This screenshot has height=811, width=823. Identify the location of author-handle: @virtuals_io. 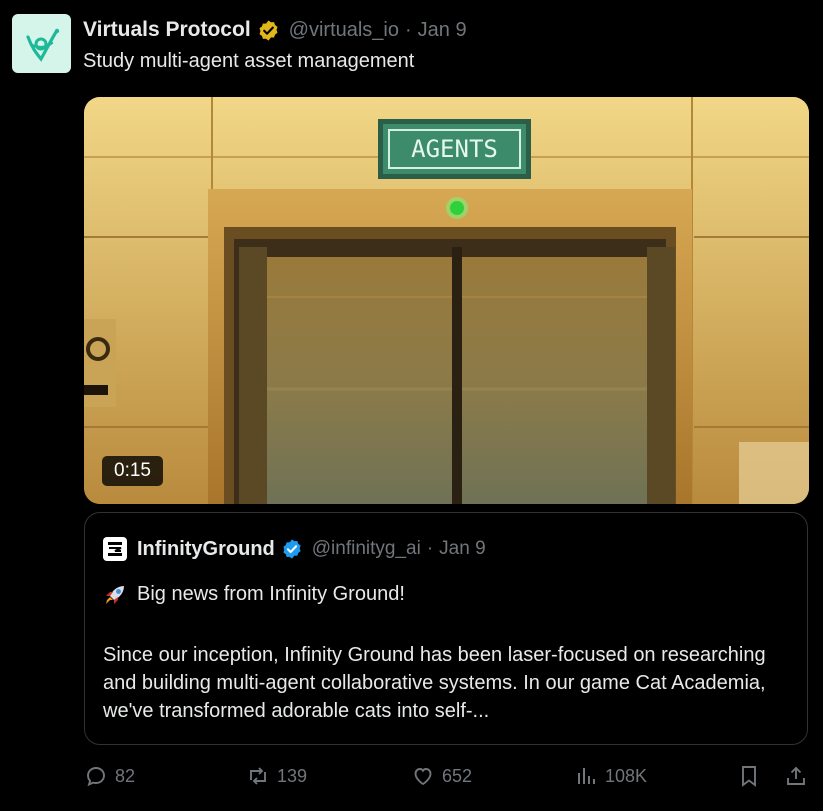
(344, 30).